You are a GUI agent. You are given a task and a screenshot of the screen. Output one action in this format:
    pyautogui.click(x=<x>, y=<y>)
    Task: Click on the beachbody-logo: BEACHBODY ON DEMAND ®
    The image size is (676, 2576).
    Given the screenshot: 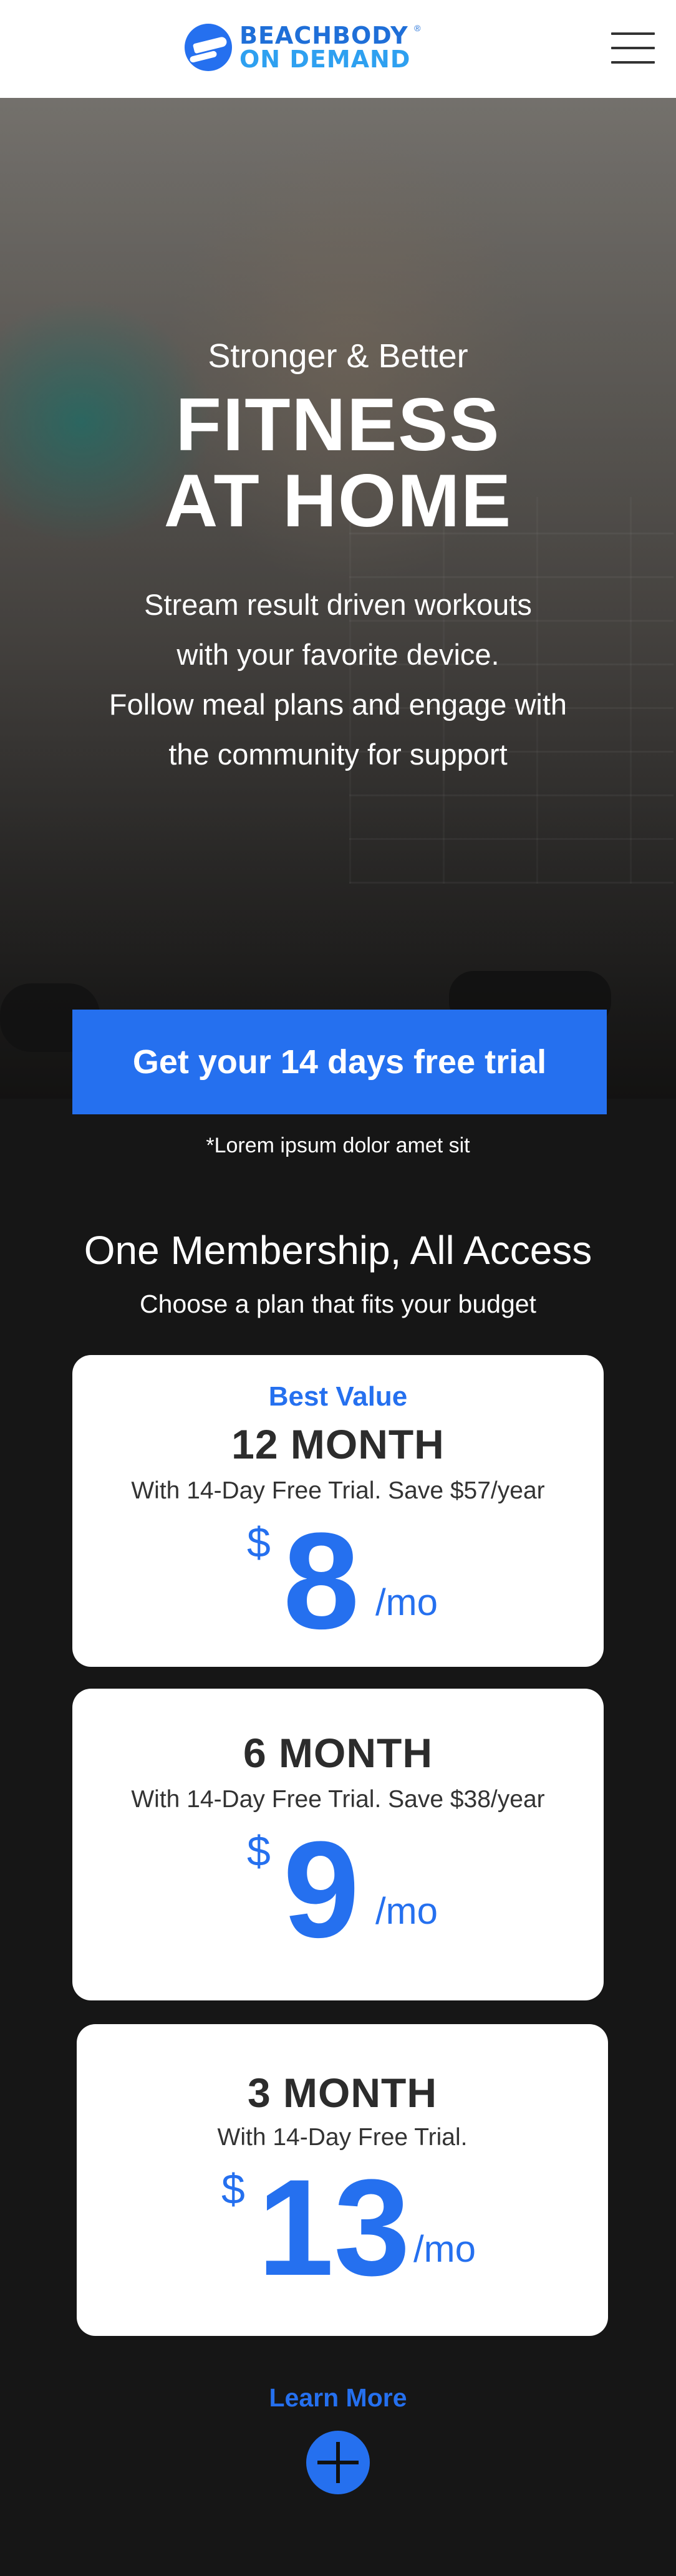 What is the action you would take?
    pyautogui.click(x=302, y=47)
    